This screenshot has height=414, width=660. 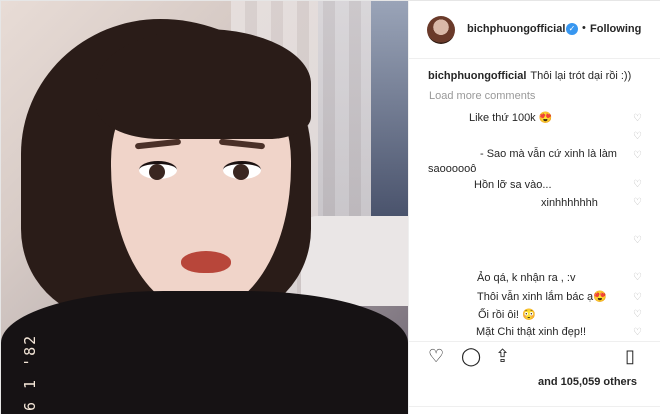 I want to click on comment-text: saoooooô, so click(x=452, y=169).